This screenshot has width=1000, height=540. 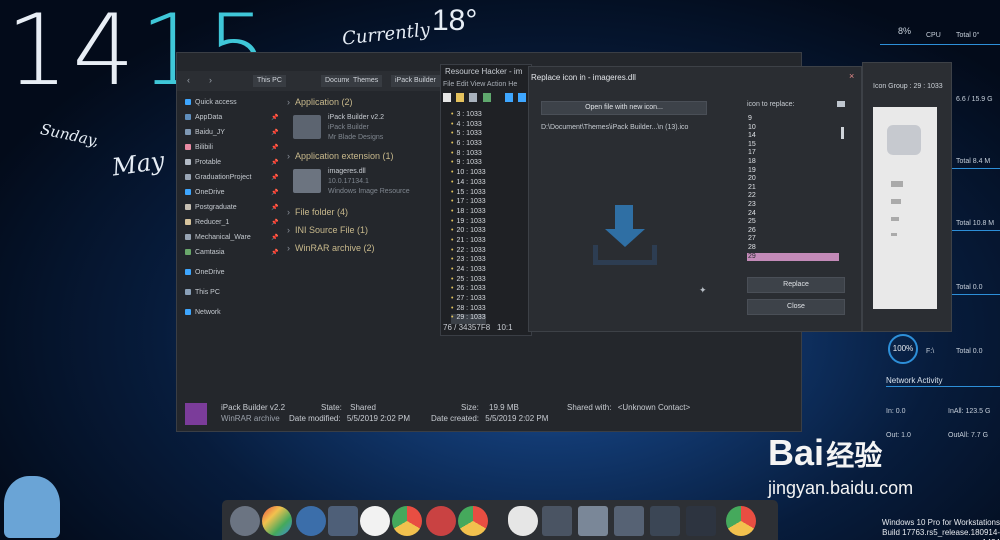 I want to click on list-item: 9, so click(x=793, y=119).